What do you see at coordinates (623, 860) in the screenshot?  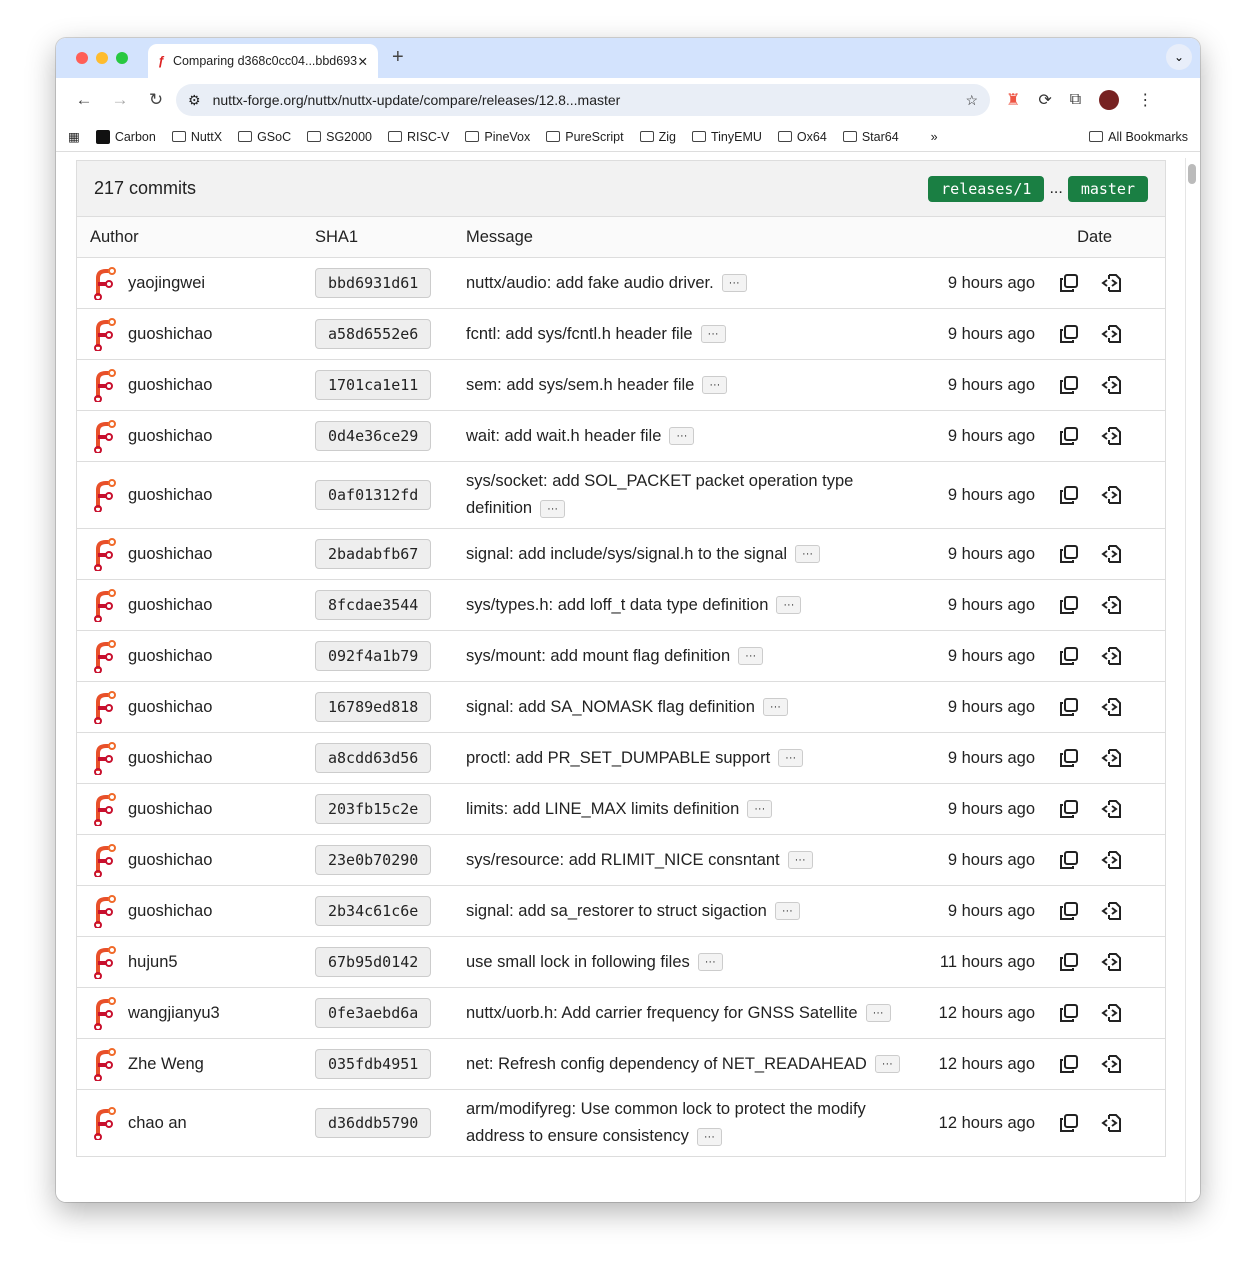 I see `commit-message: sys/resource: add RLIMIT_NICE consntant` at bounding box center [623, 860].